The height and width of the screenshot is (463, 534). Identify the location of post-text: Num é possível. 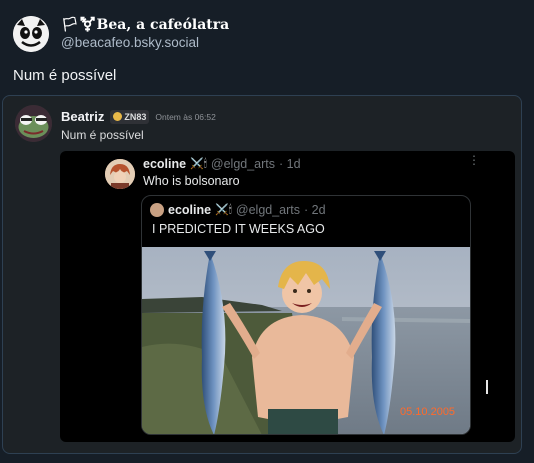
(65, 75).